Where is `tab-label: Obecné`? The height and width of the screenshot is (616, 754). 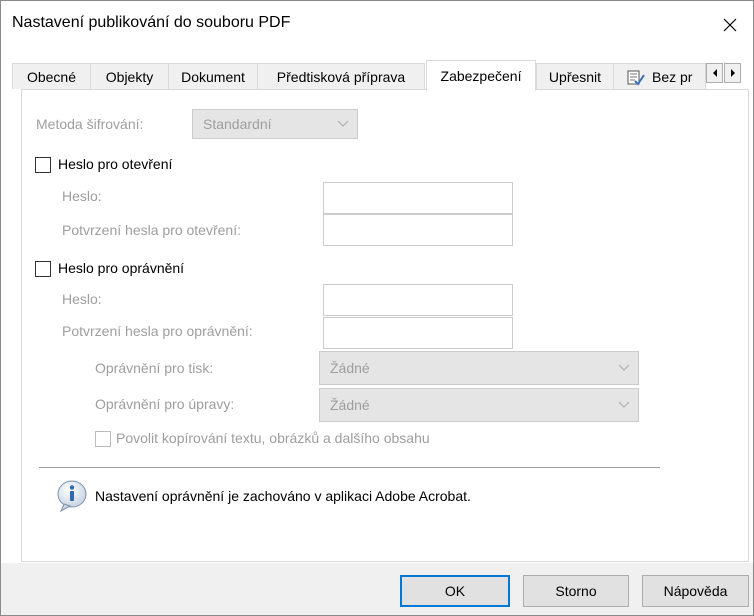 tab-label: Obecné is located at coordinates (51, 77).